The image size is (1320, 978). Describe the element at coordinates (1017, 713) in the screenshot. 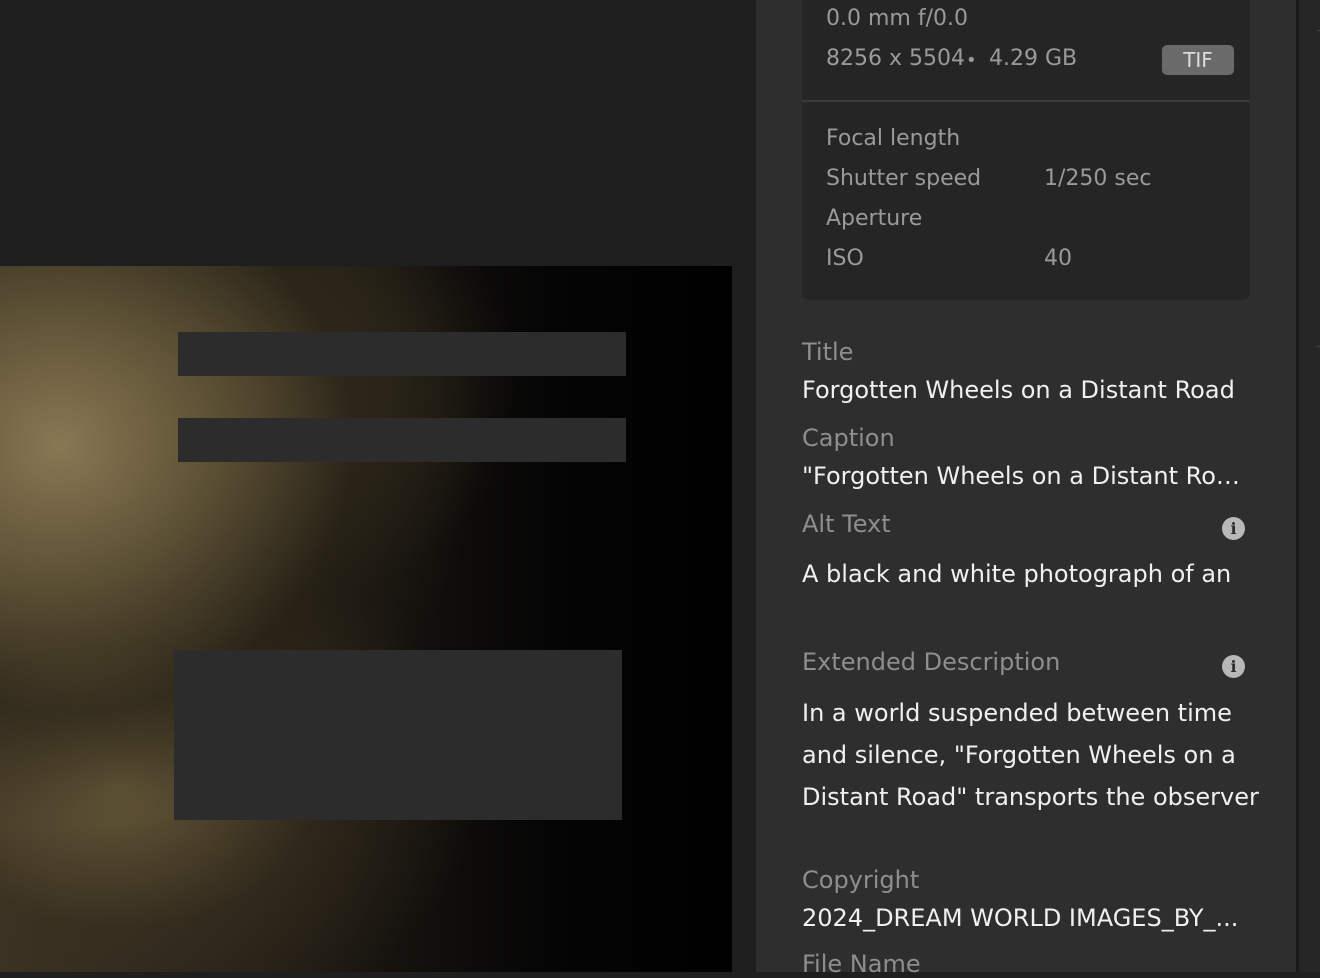

I see `extended-description-line: In a world suspended between time` at that location.